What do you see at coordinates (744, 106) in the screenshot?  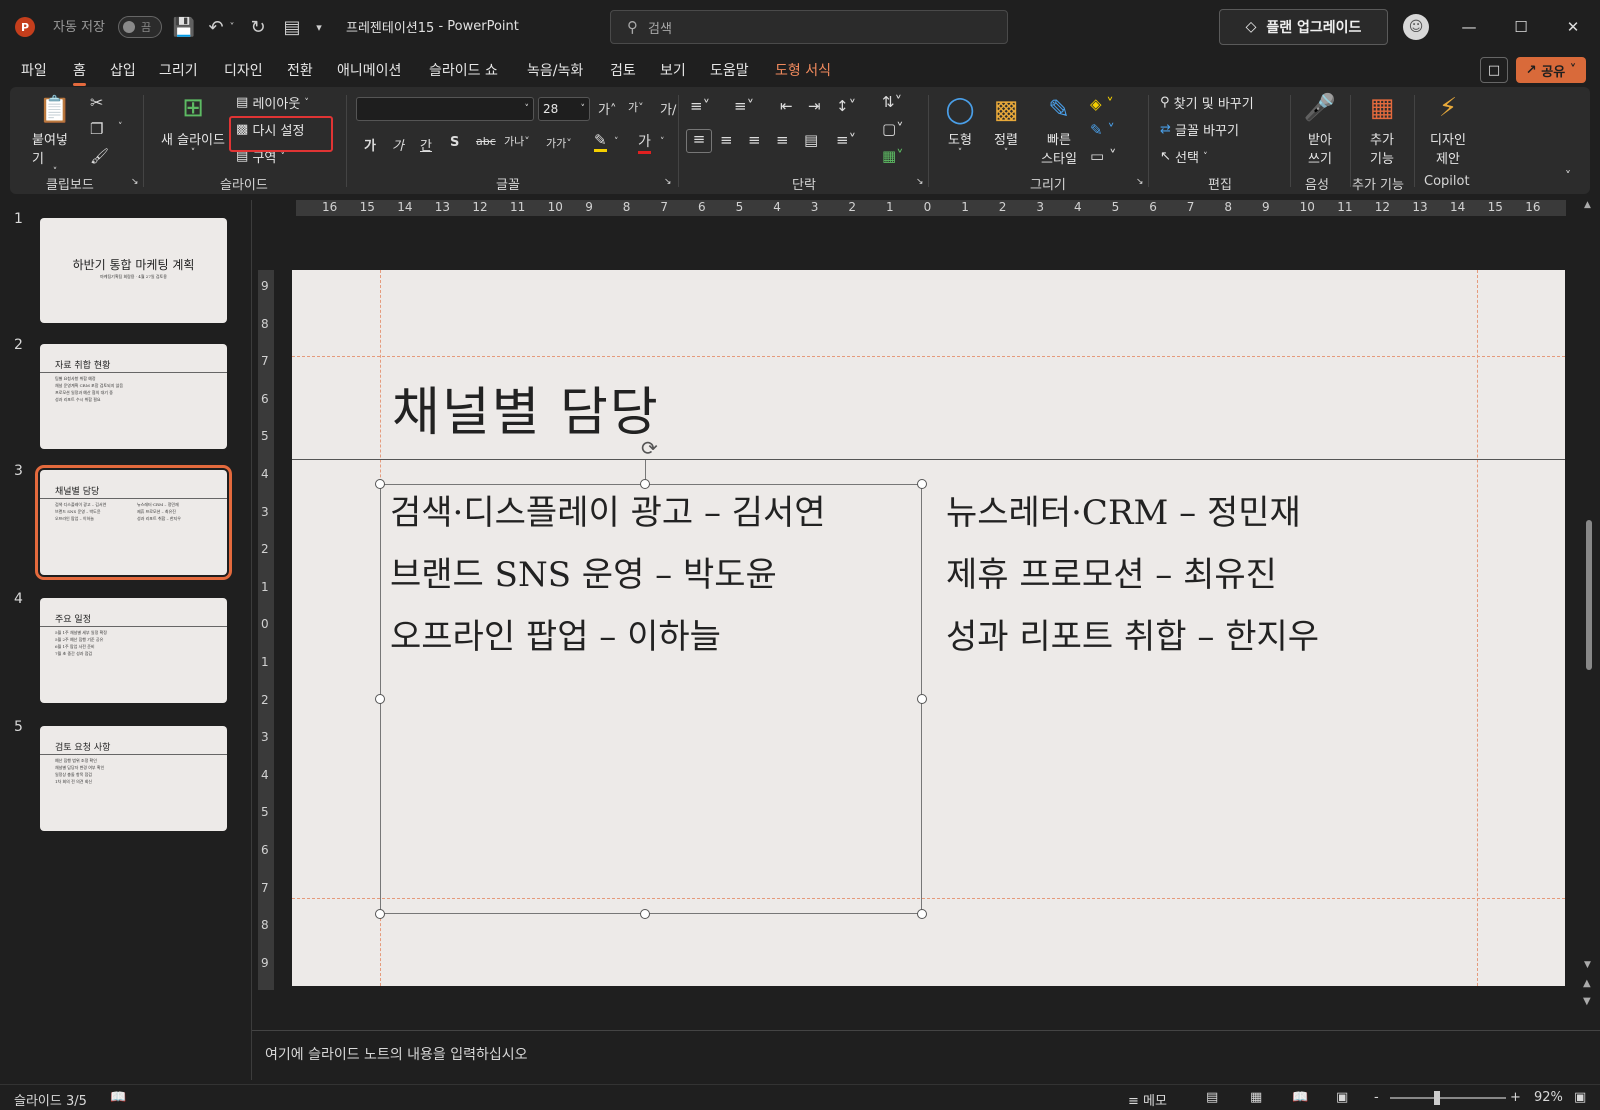 I see `numbering-icon: ≡˅` at bounding box center [744, 106].